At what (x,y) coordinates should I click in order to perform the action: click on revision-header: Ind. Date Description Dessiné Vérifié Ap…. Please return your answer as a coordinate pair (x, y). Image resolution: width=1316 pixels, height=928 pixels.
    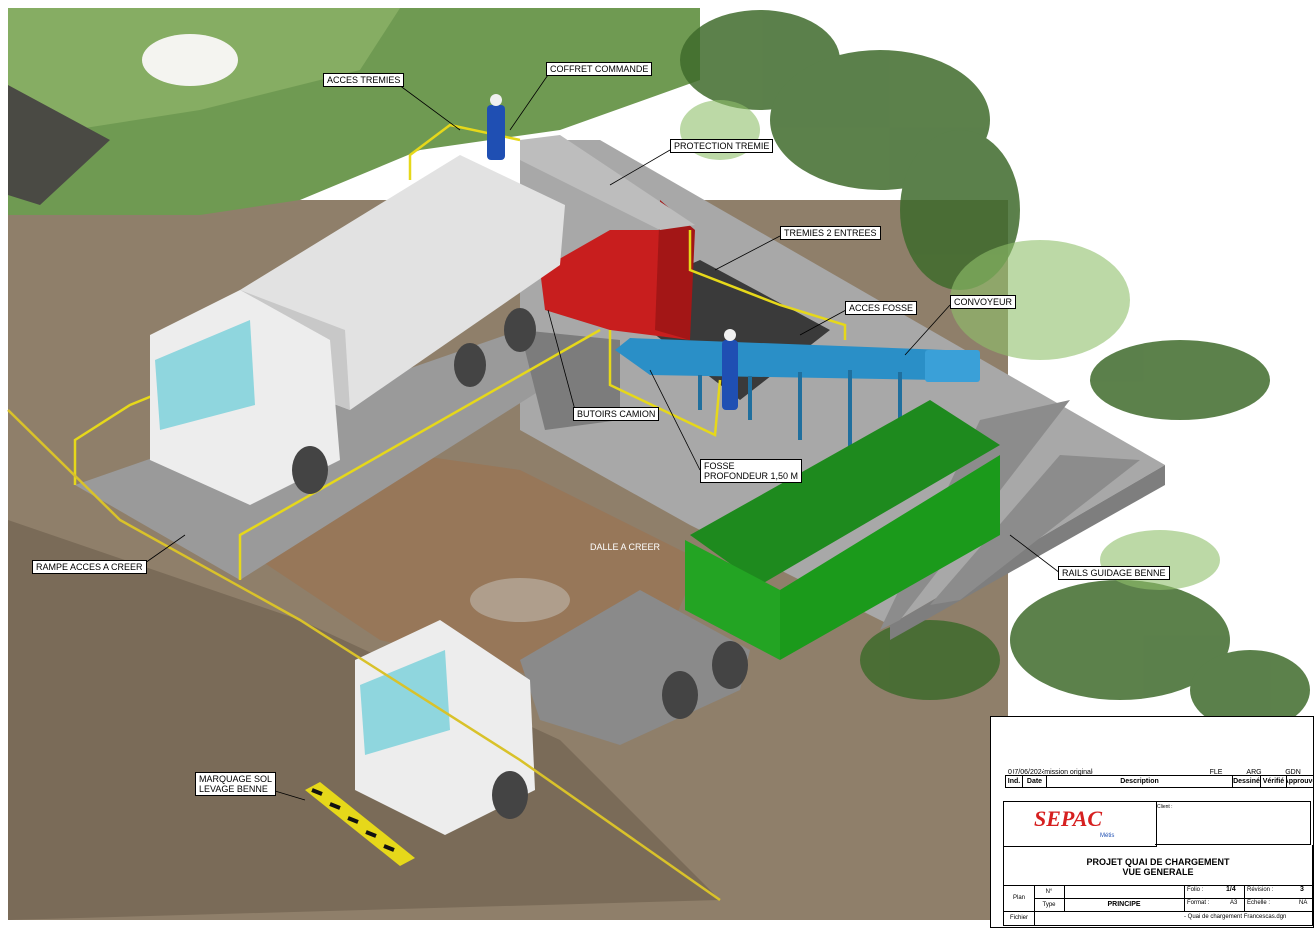
    Looking at the image, I should click on (1159, 781).